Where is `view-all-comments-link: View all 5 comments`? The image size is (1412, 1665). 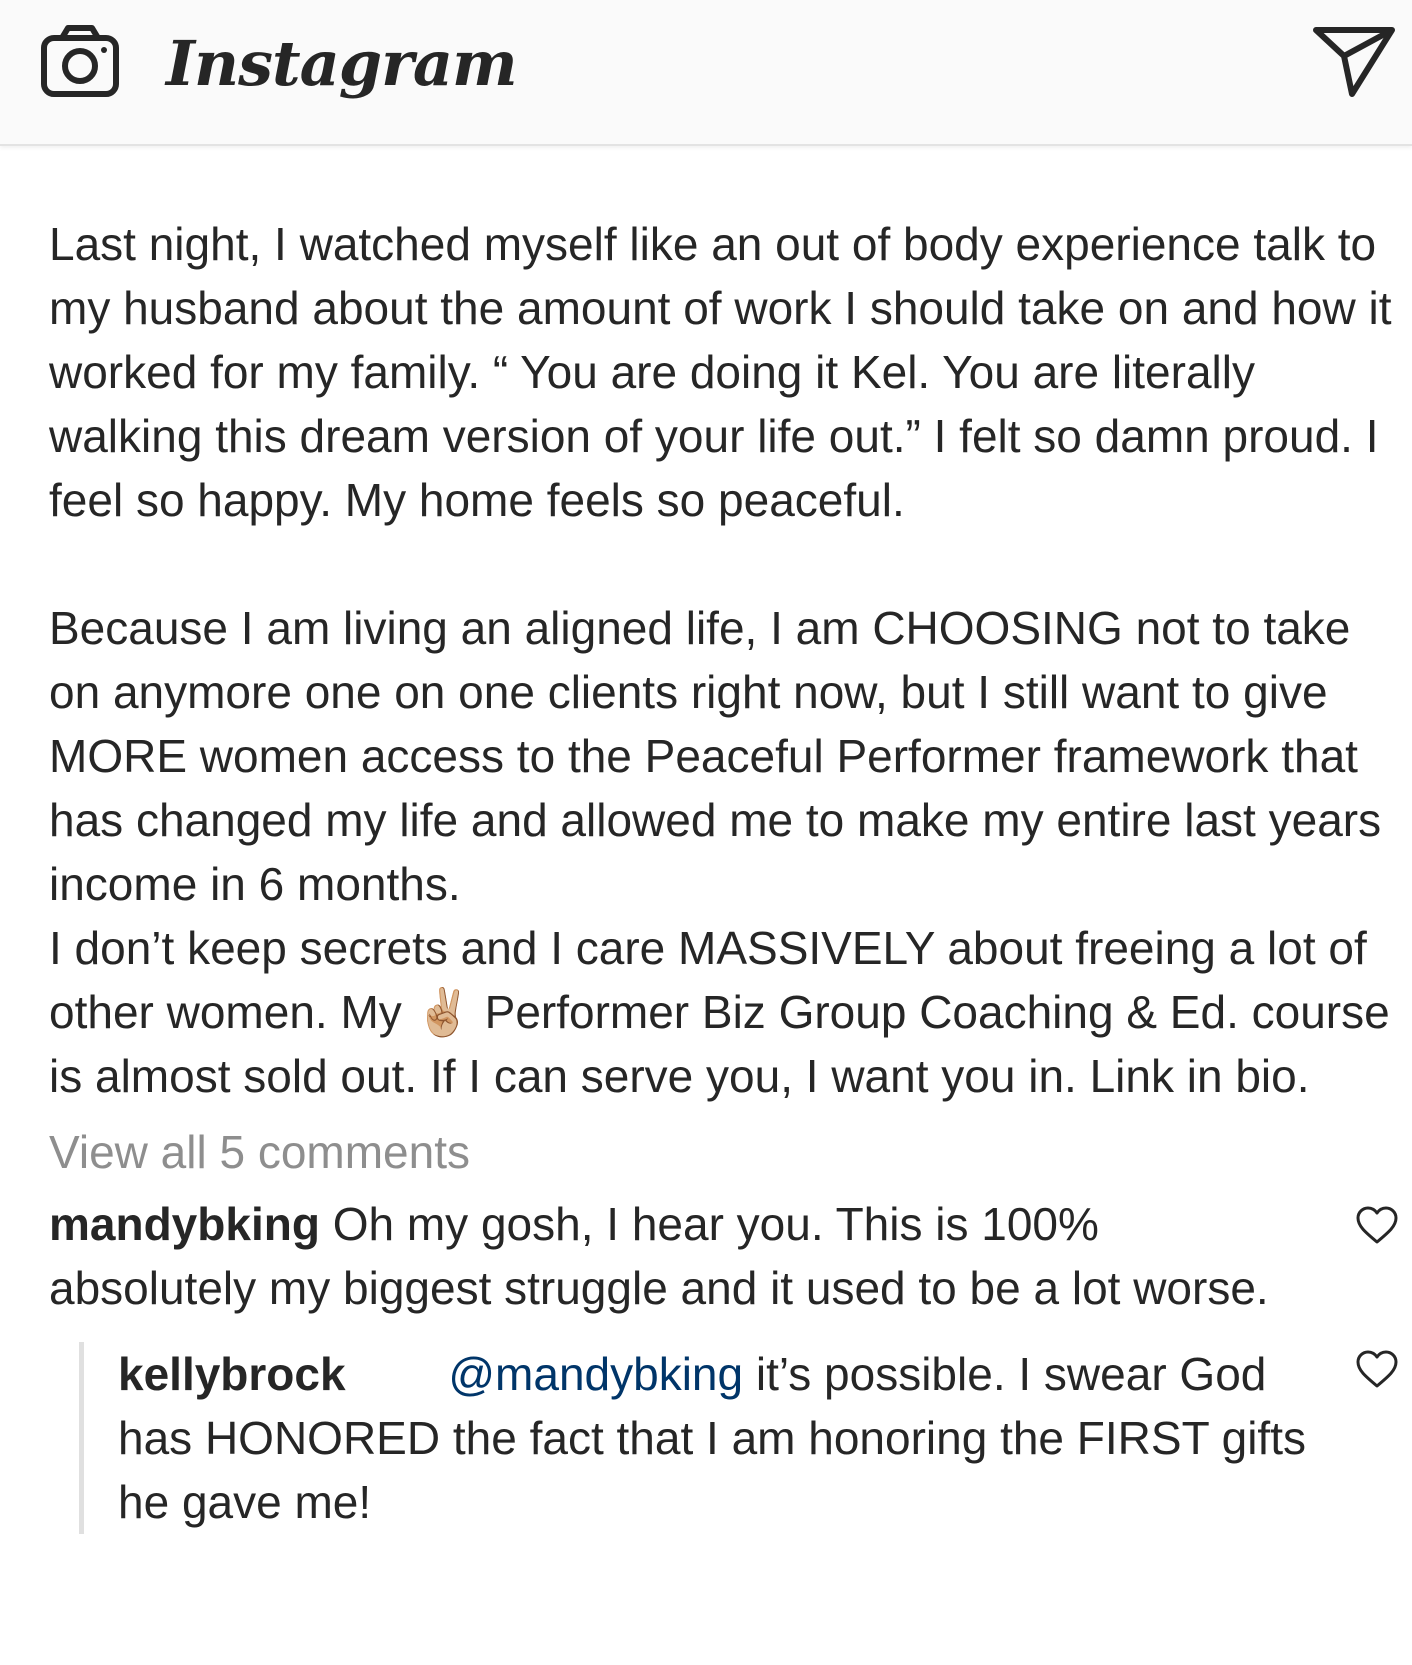
view-all-comments-link: View all 5 comments is located at coordinates (724, 1152).